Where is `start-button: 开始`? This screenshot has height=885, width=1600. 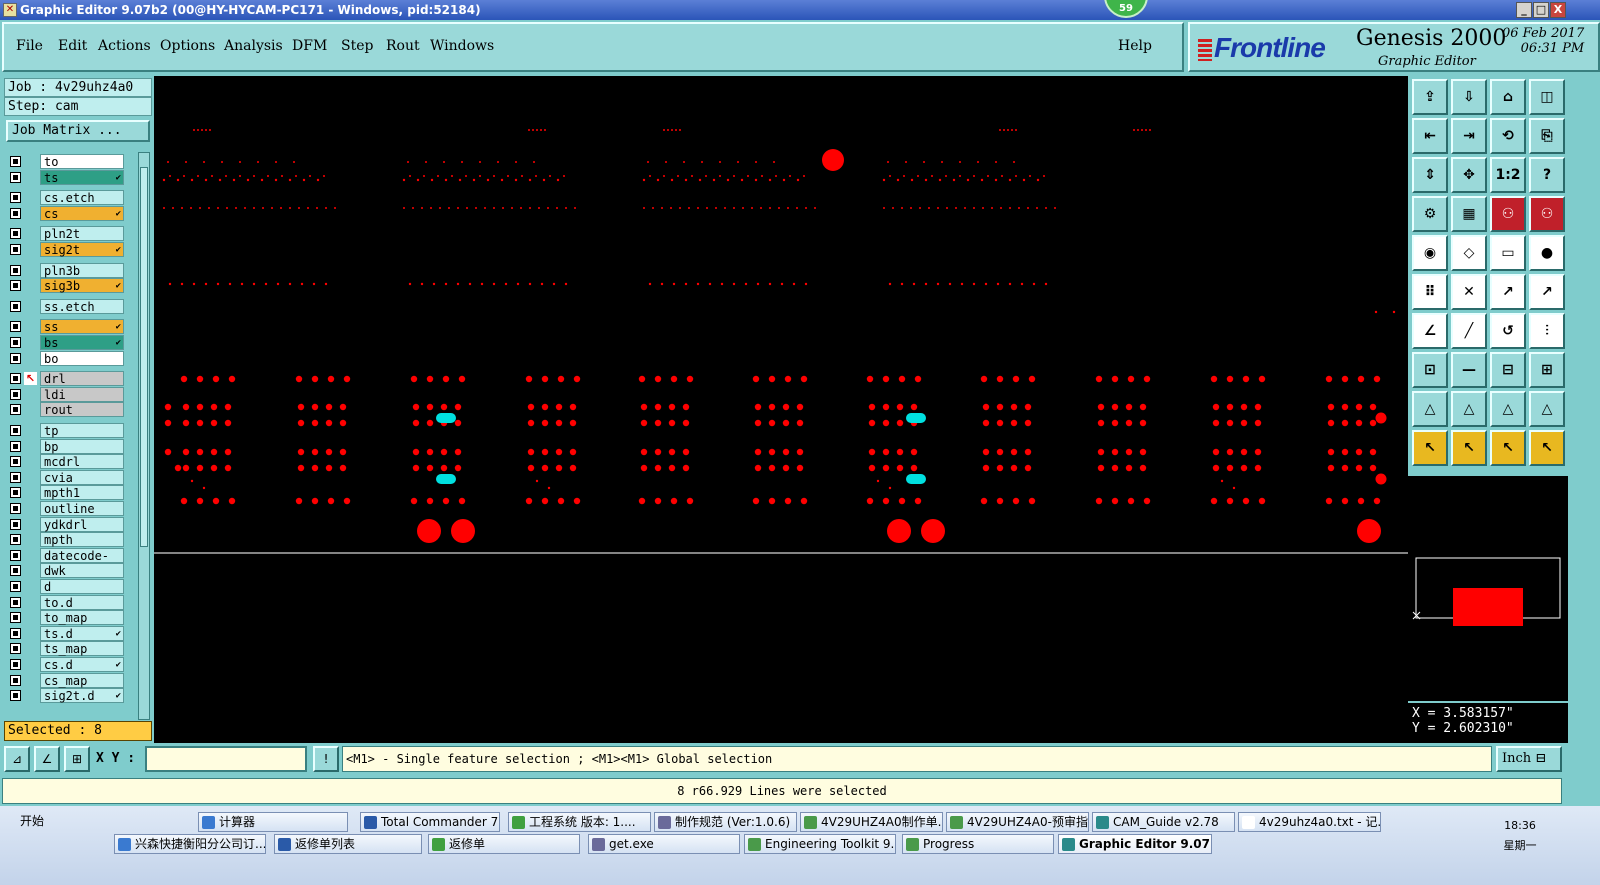
start-button: 开始 is located at coordinates (29, 821).